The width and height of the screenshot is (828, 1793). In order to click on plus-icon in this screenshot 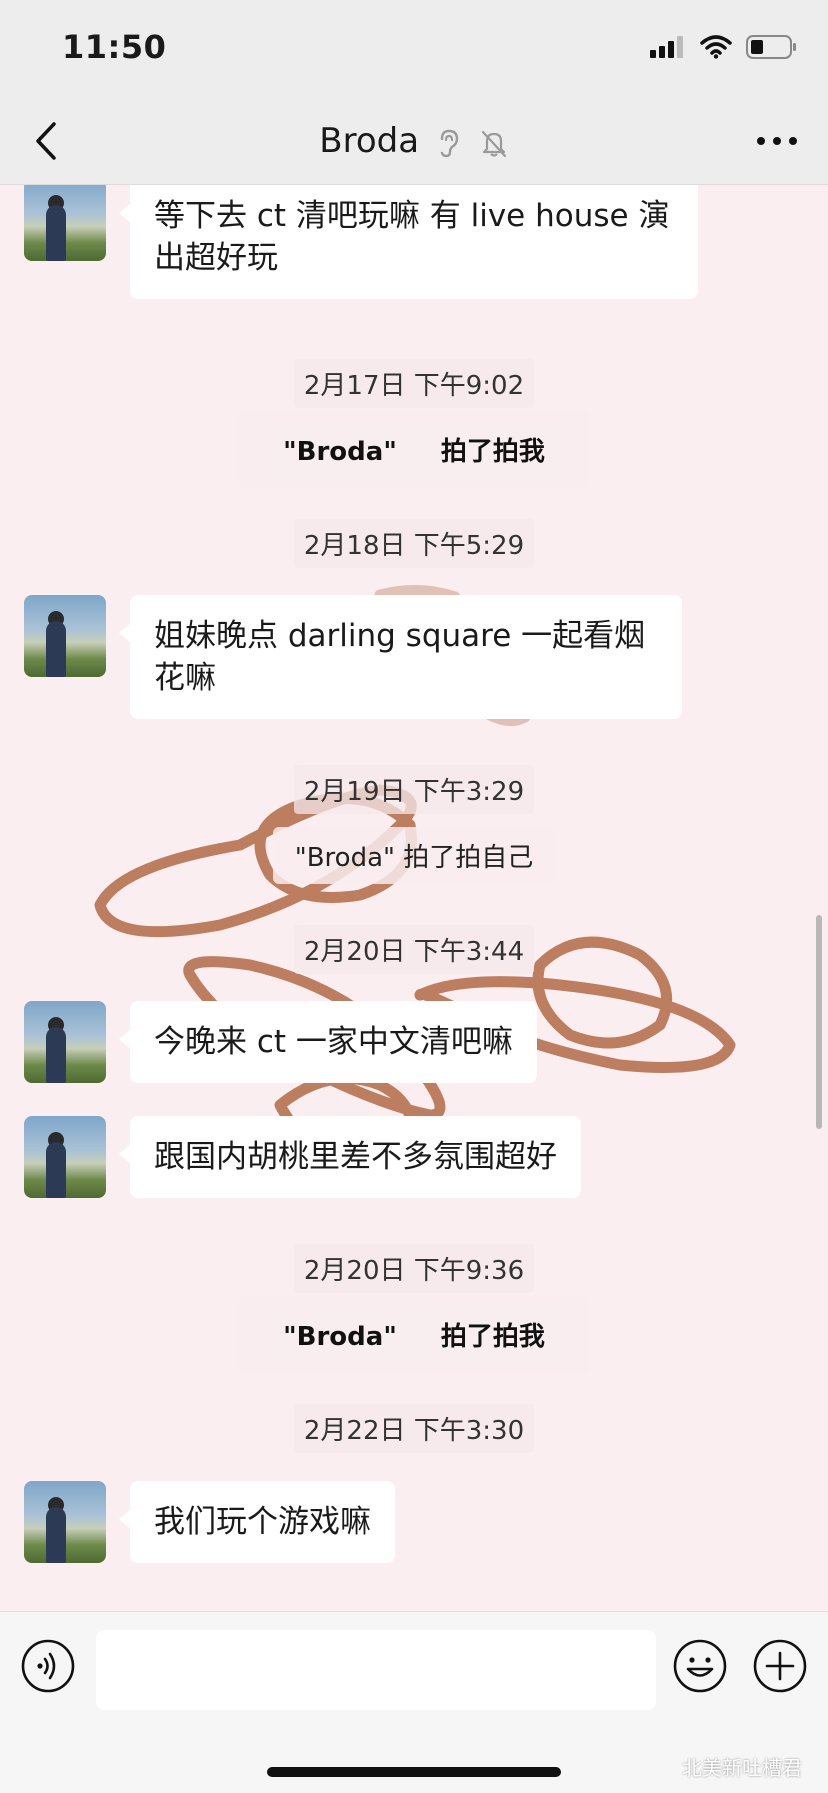, I will do `click(780, 1666)`.